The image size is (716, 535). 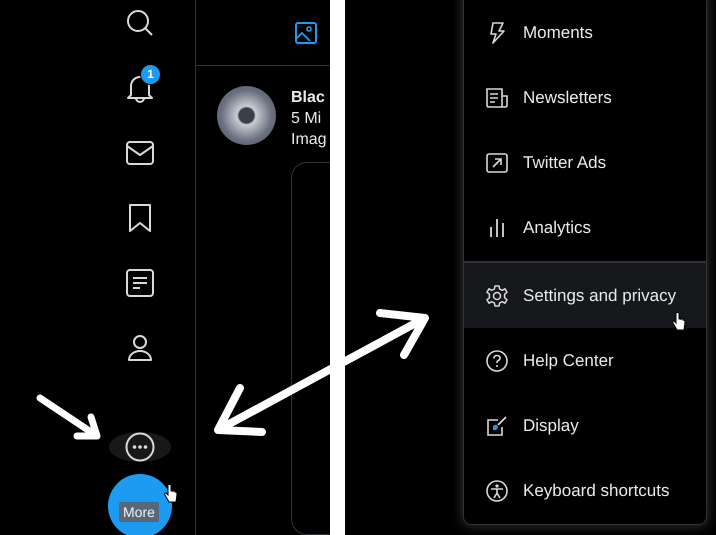 I want to click on ellipsis-icon, so click(x=140, y=447).